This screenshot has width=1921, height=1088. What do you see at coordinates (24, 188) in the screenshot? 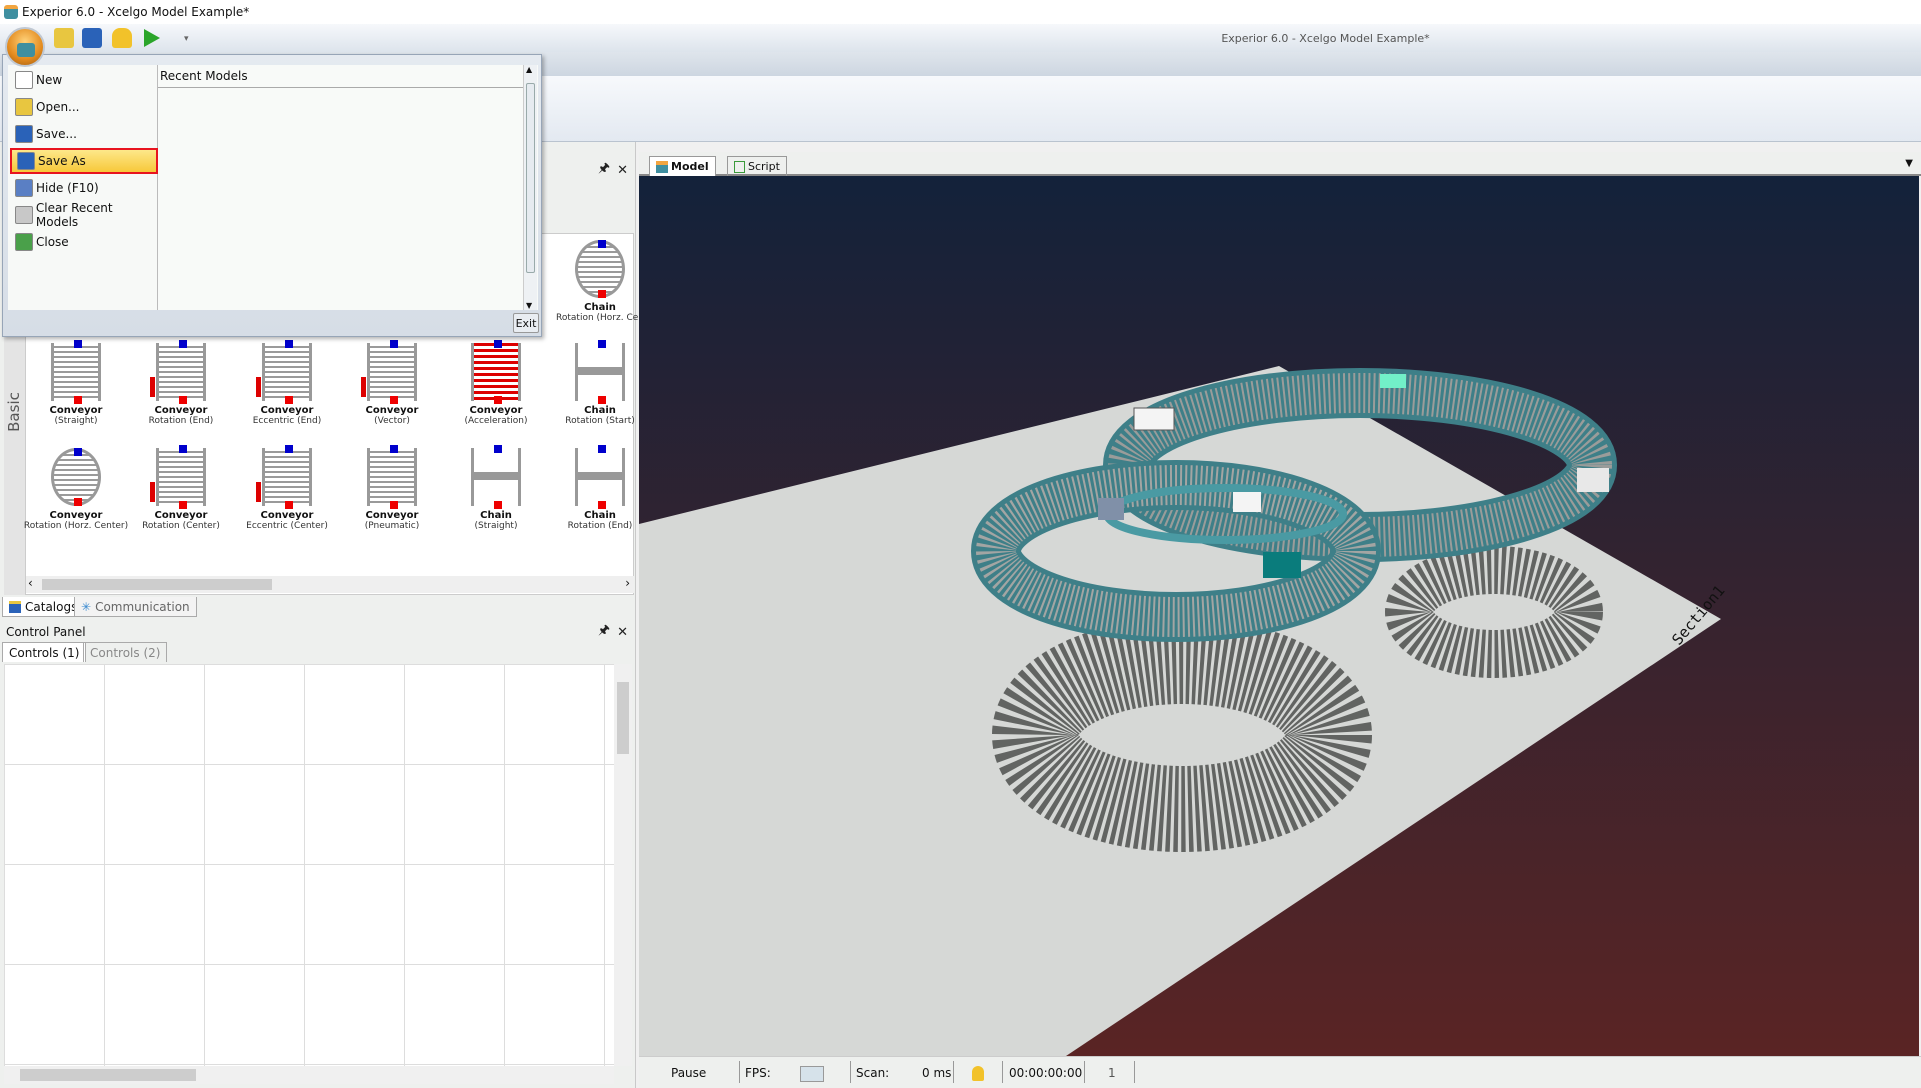
I see `hide-icon` at bounding box center [24, 188].